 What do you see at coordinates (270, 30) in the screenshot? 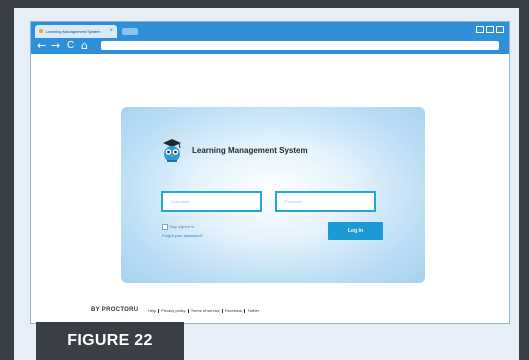
I see `tab-bar: Learning Management System ×` at bounding box center [270, 30].